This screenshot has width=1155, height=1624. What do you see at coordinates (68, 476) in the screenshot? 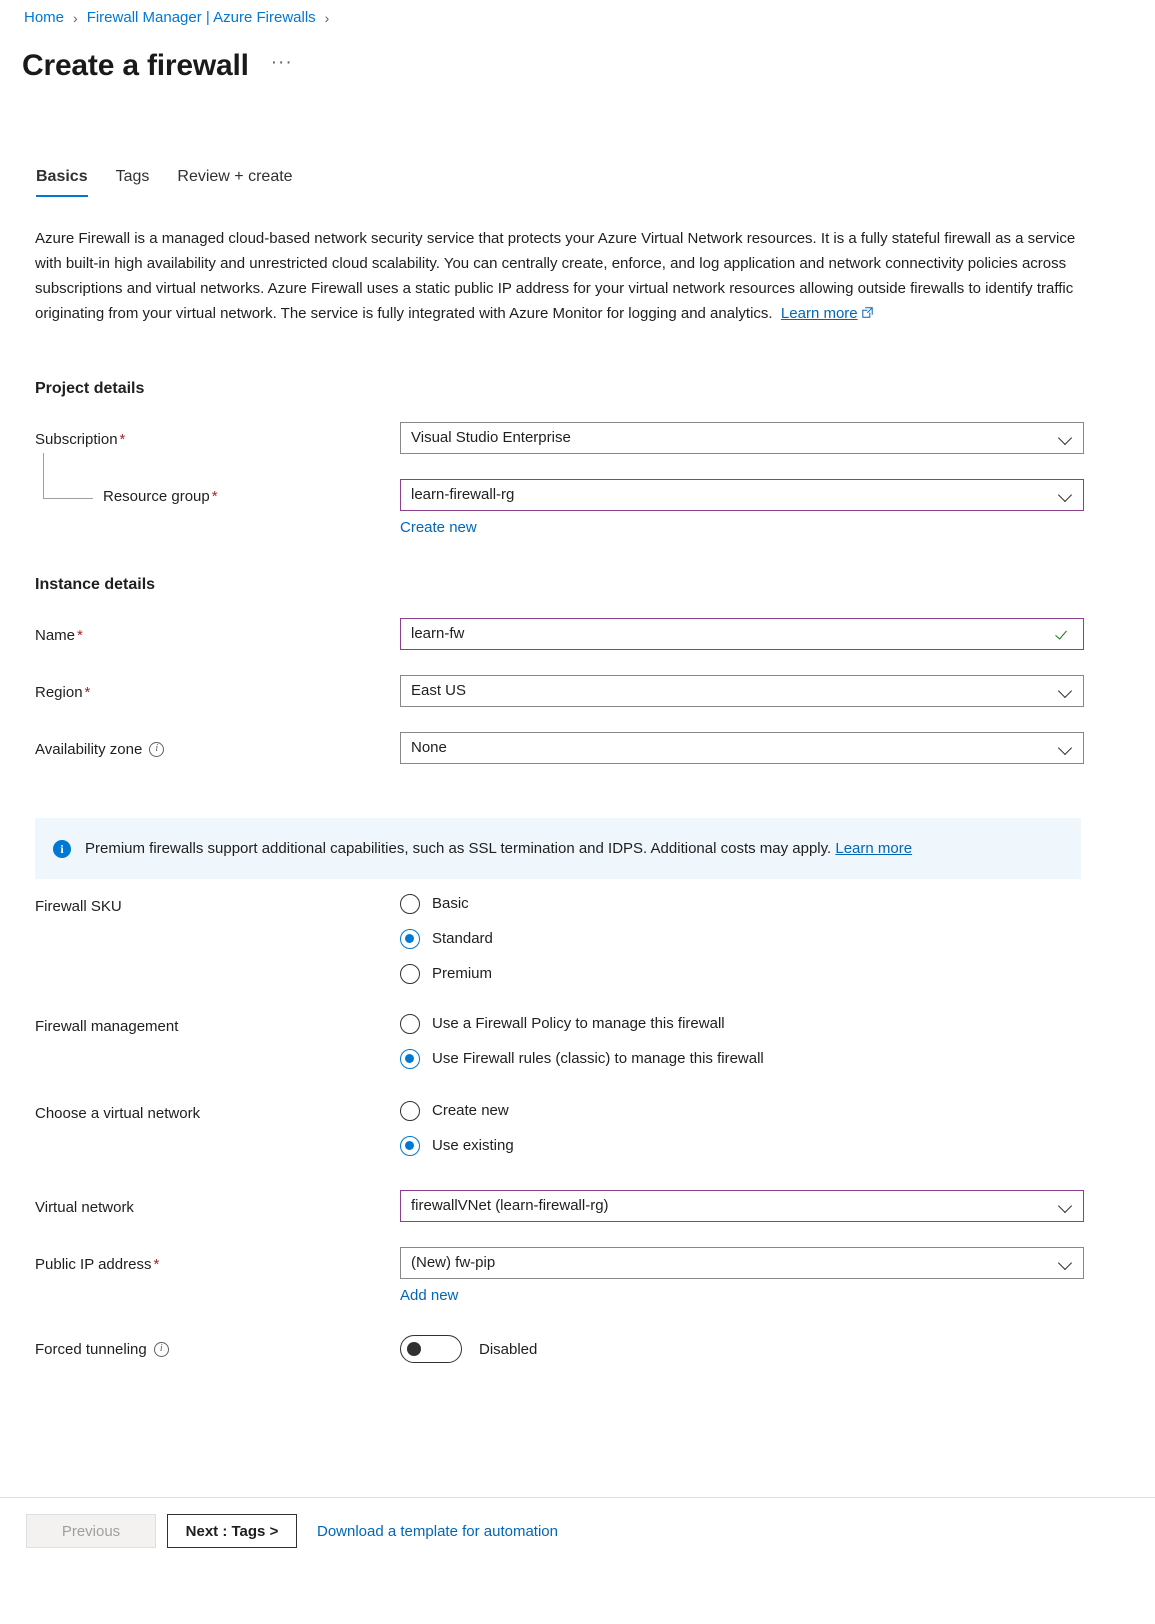
I see `tree-connector` at bounding box center [68, 476].